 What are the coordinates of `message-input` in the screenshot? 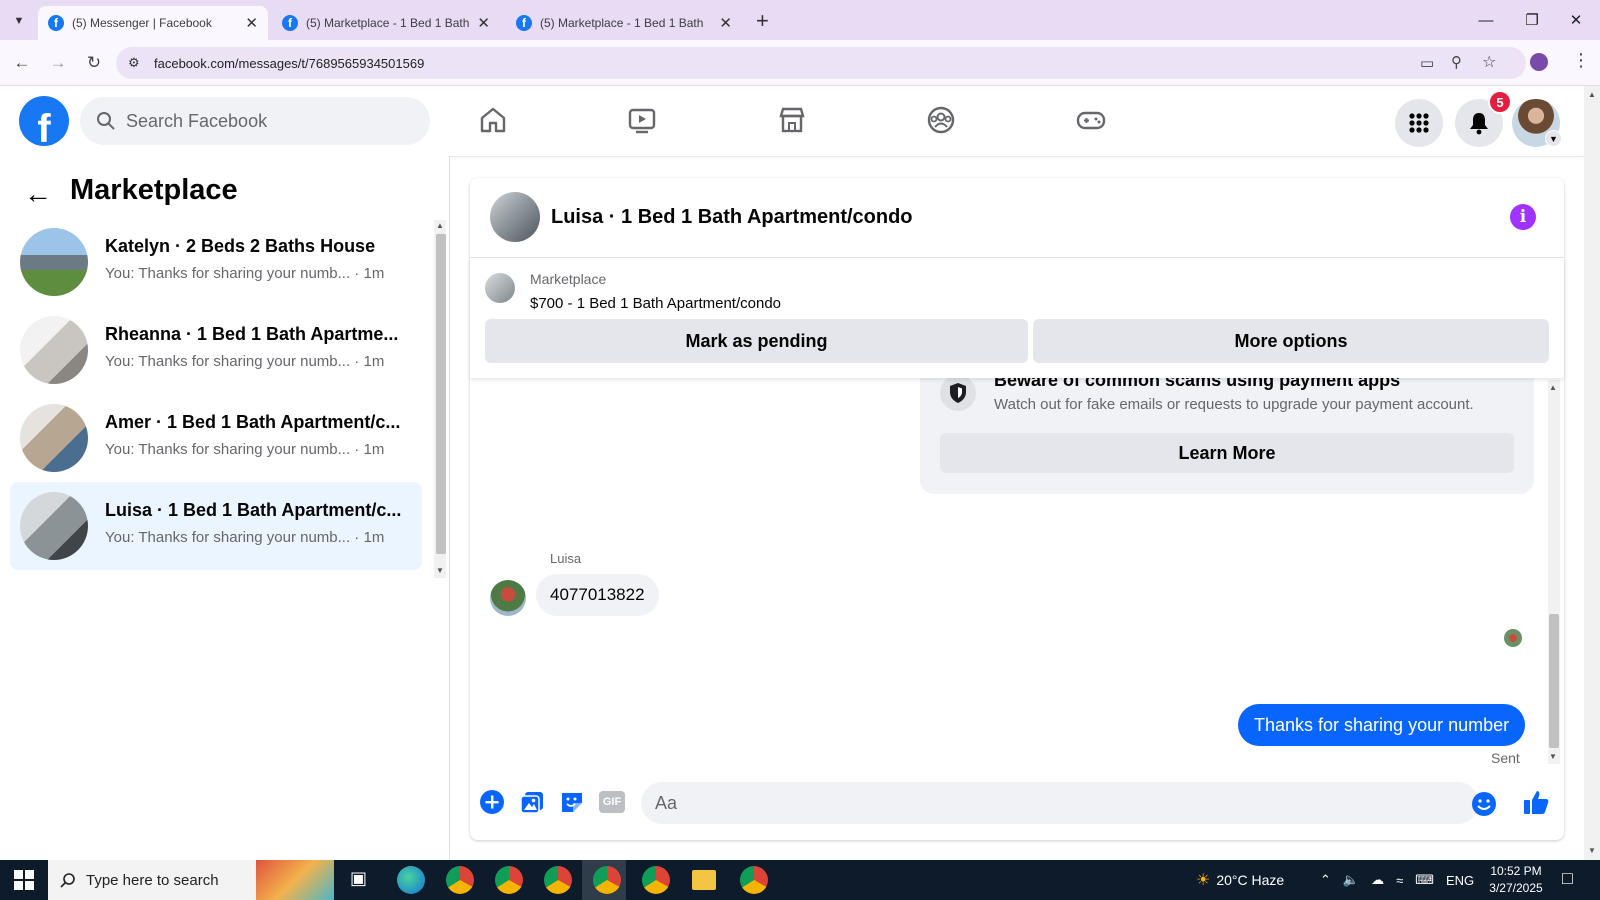 It's located at (1035, 803).